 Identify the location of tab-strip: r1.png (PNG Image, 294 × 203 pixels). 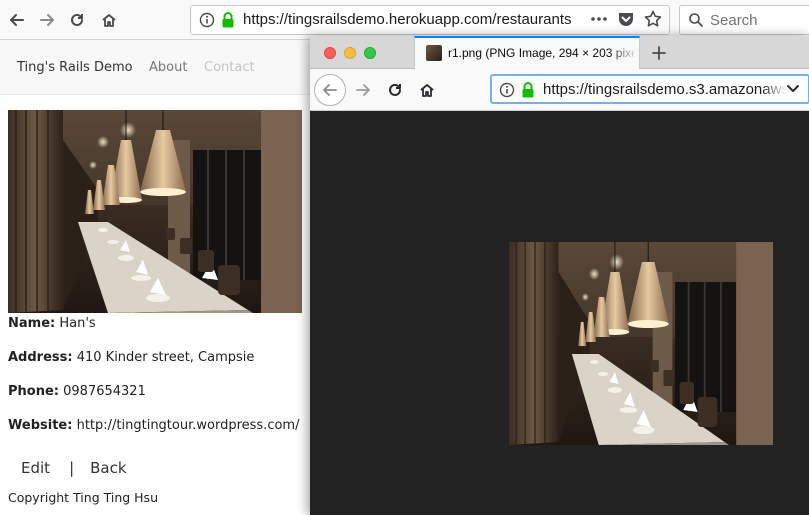
(559, 52).